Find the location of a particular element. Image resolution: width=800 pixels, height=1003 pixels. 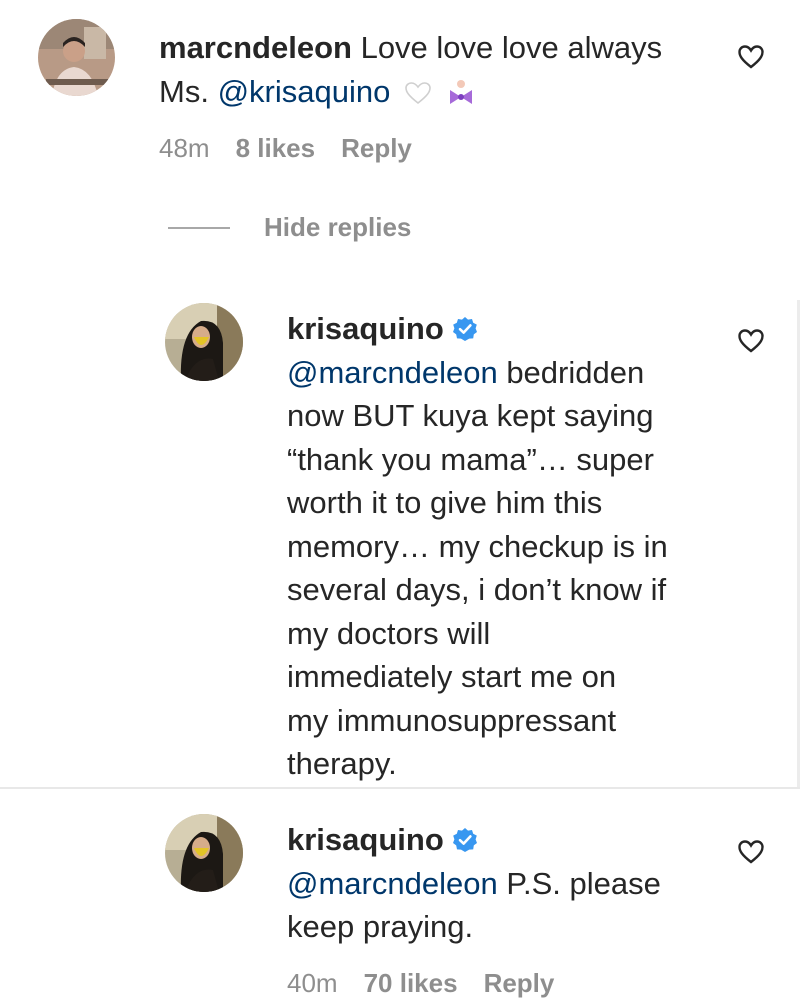

comment-text: Love love love always is located at coordinates (511, 47).